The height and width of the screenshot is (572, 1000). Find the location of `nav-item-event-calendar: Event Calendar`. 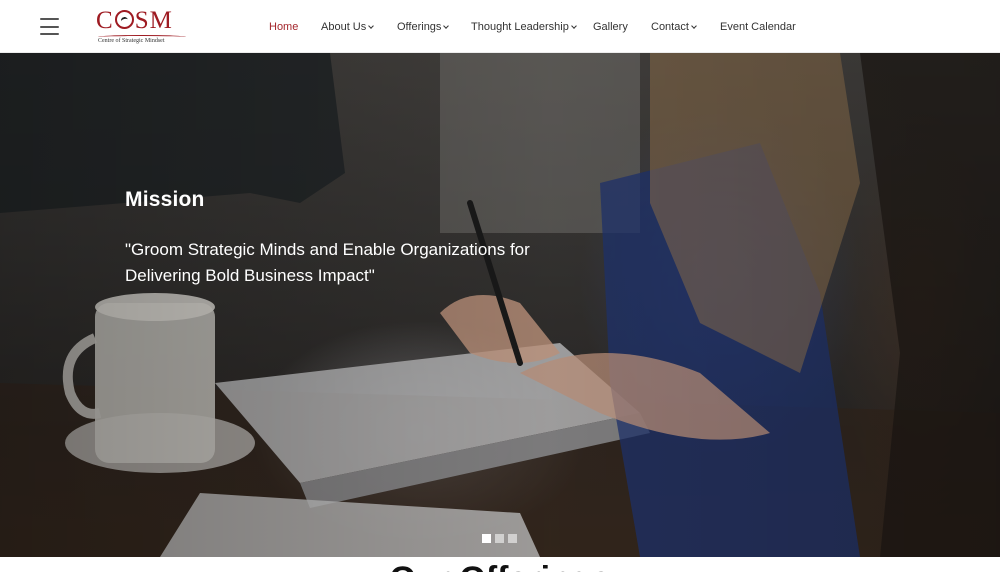

nav-item-event-calendar: Event Calendar is located at coordinates (758, 27).